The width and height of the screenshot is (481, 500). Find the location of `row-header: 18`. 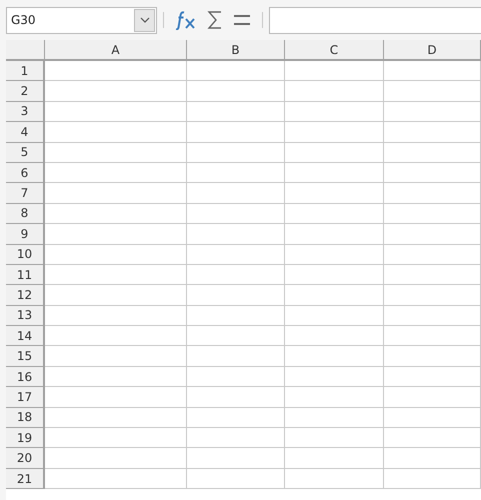

row-header: 18 is located at coordinates (25, 418).